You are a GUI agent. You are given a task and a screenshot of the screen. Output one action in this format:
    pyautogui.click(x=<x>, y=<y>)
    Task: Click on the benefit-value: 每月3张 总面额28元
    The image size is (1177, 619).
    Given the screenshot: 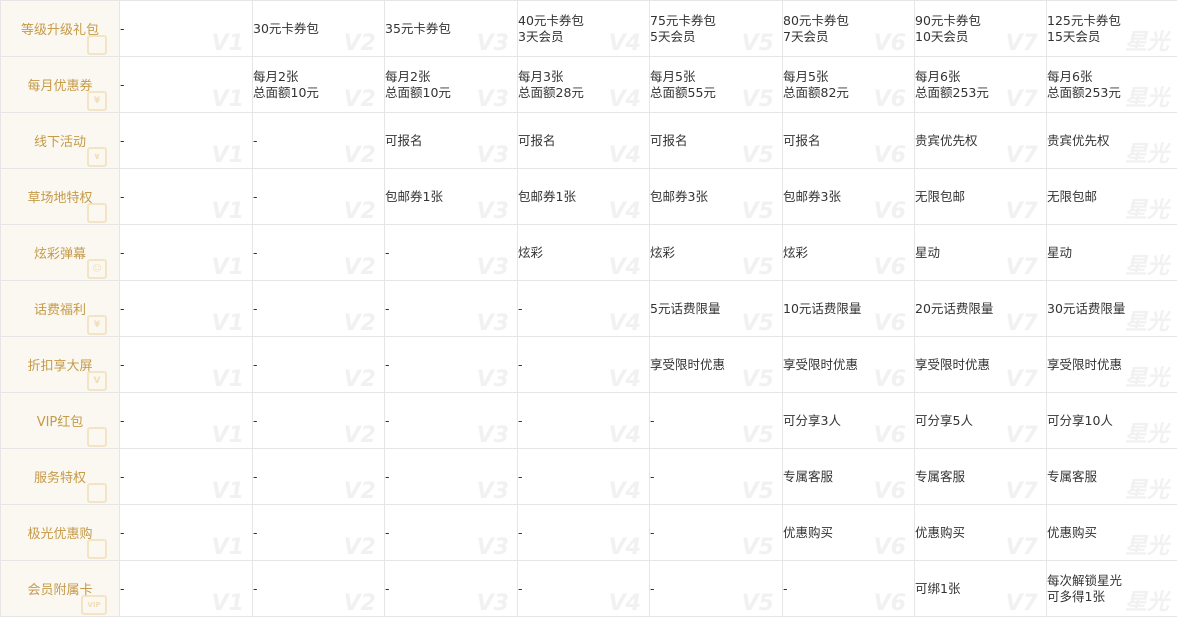 What is the action you would take?
    pyautogui.click(x=551, y=84)
    